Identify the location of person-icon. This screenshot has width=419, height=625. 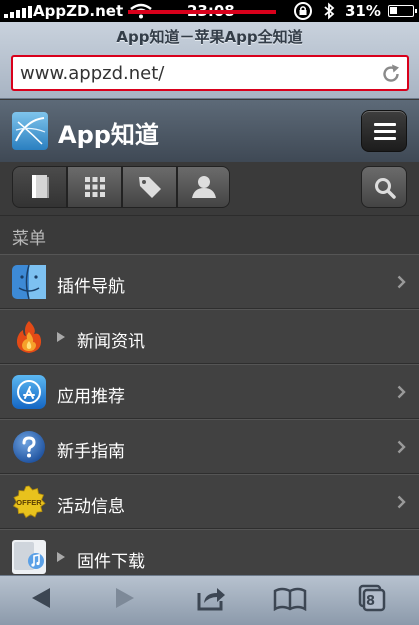
(203, 187).